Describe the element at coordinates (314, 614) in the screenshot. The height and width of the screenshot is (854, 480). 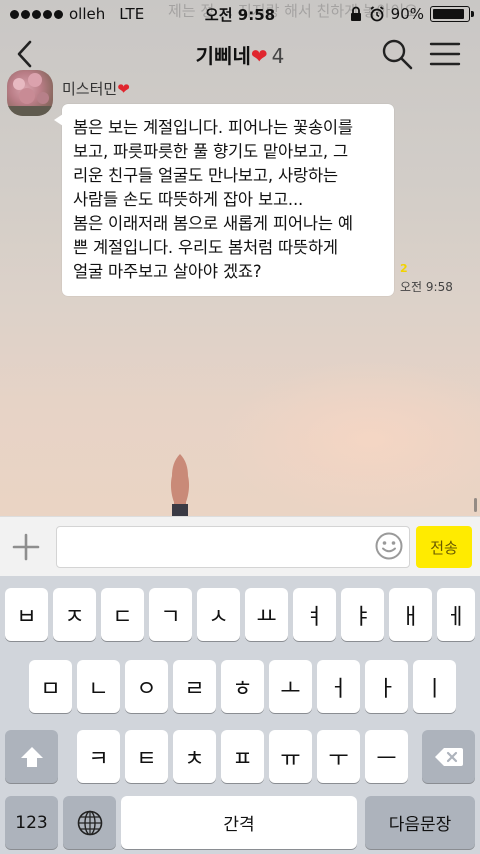
I see `key: ㅕ` at that location.